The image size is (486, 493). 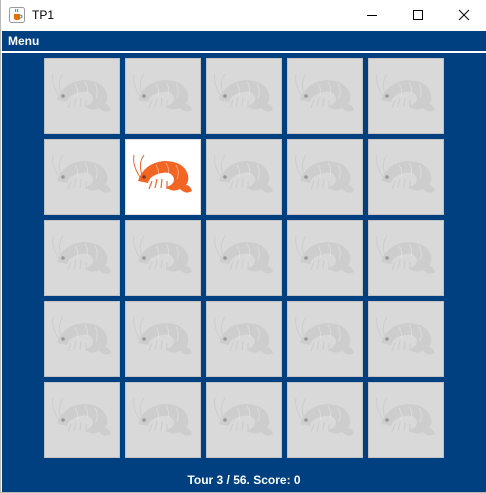 I want to click on close-button, so click(x=463, y=15).